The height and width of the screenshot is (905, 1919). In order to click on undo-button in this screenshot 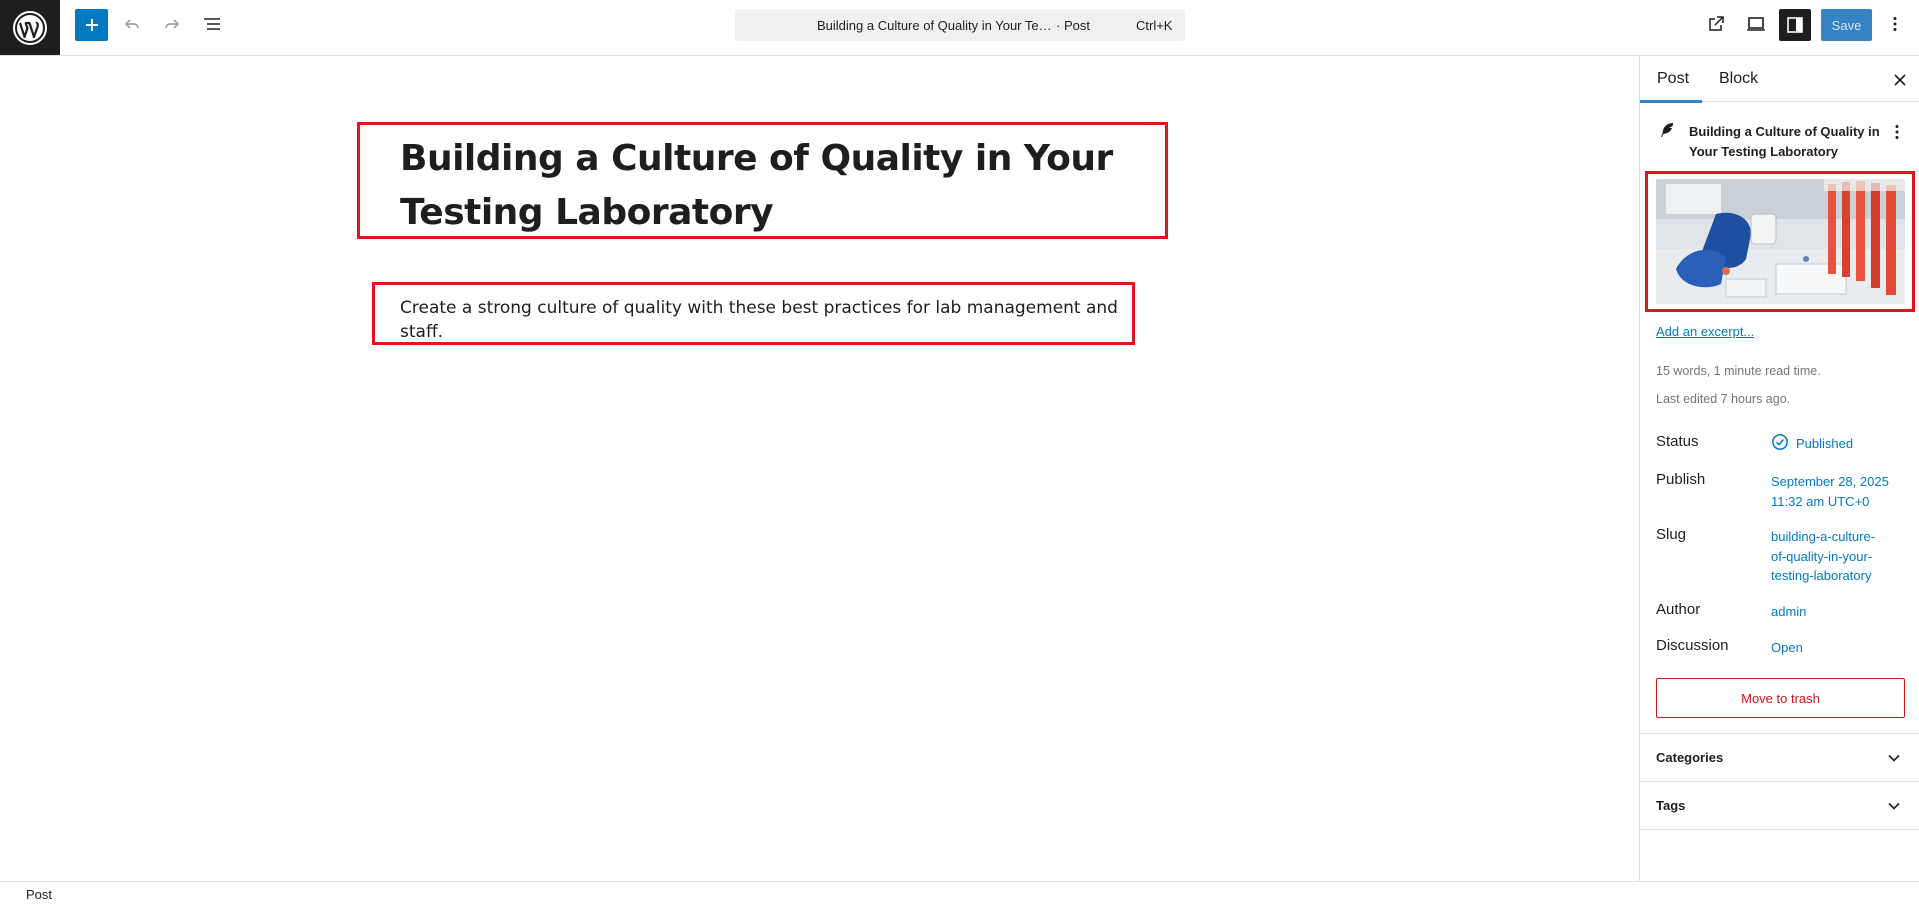, I will do `click(132, 24)`.